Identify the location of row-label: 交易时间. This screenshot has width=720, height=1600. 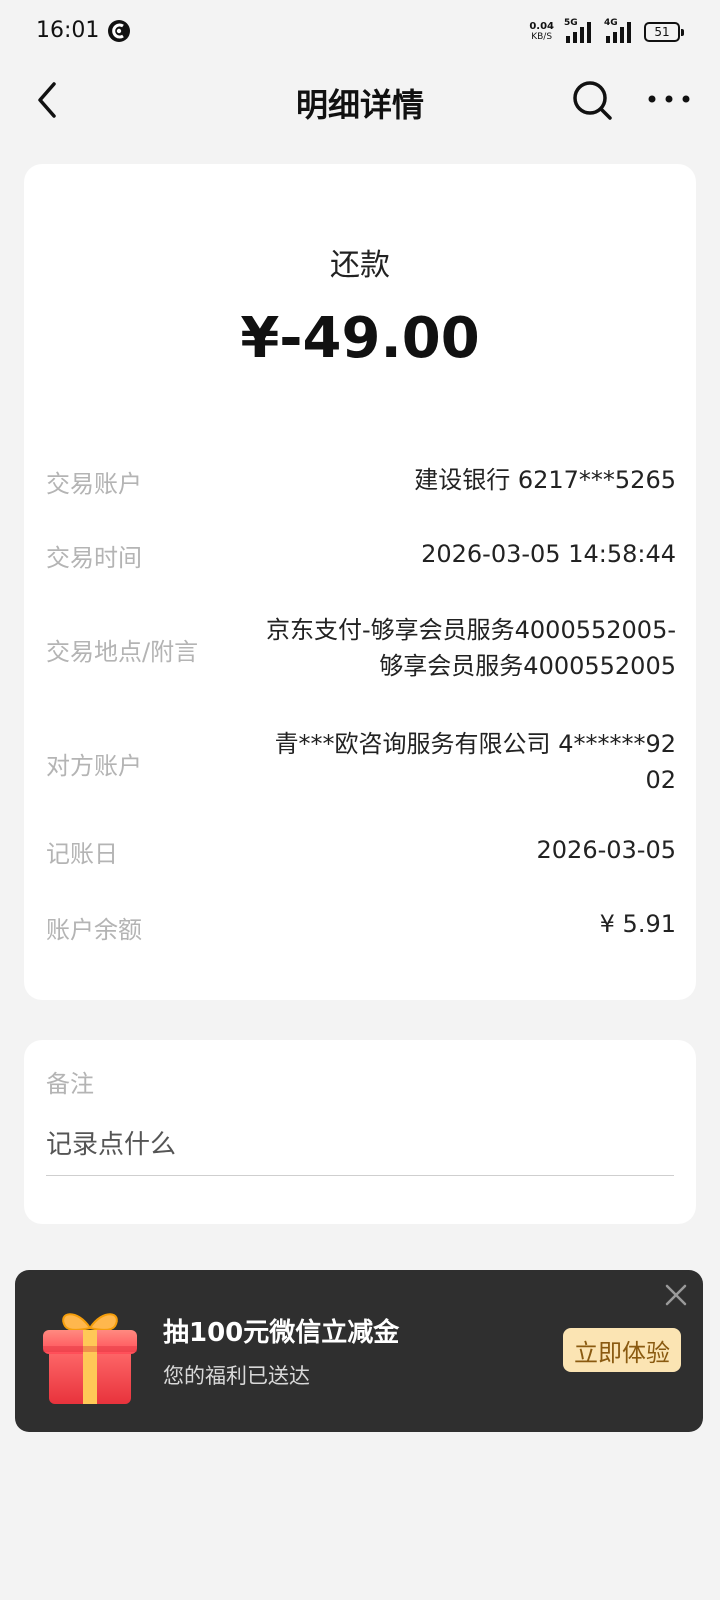
(94, 558).